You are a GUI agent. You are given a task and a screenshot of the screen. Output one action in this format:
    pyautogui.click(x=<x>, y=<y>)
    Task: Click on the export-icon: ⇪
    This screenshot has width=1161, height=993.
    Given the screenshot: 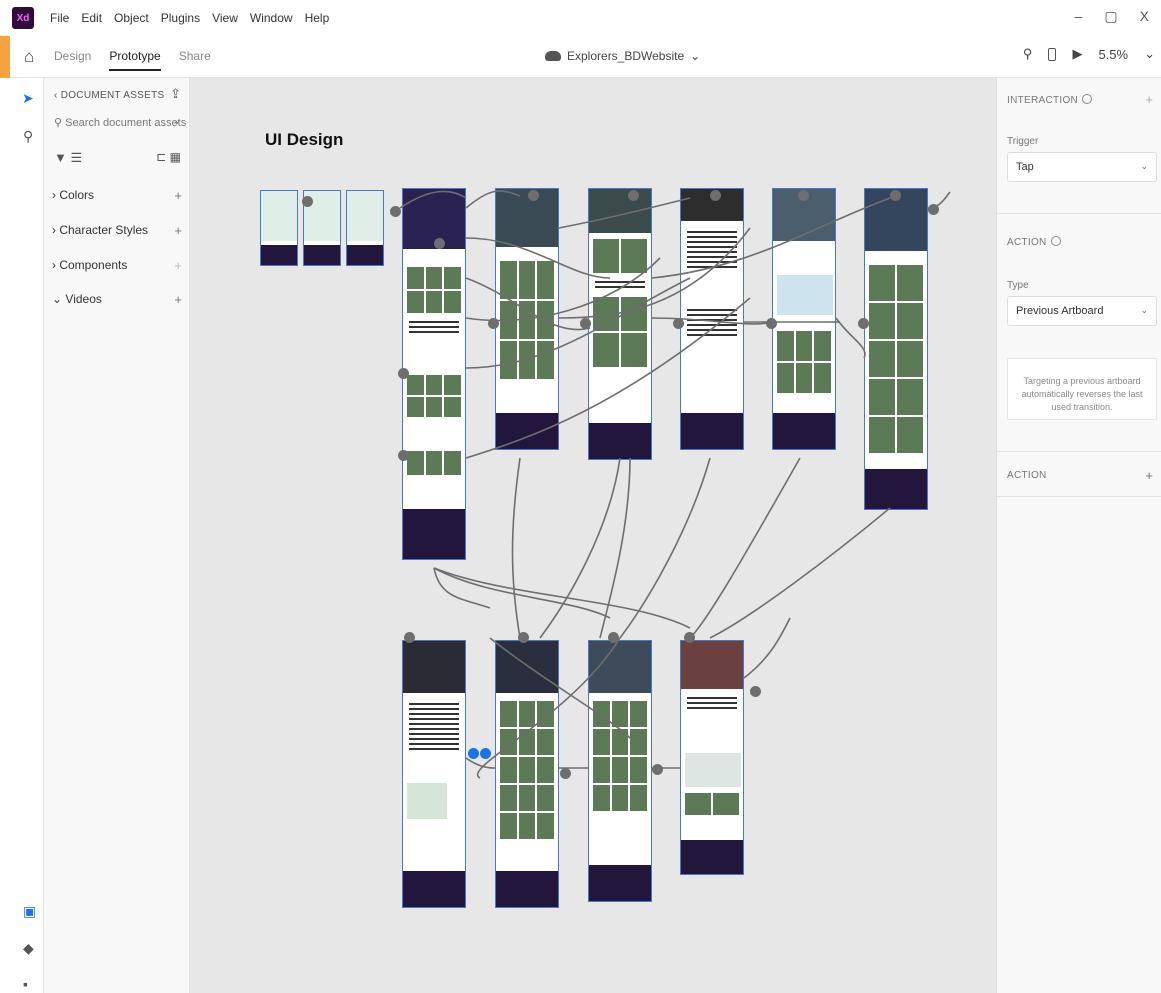 What is the action you would take?
    pyautogui.click(x=175, y=94)
    